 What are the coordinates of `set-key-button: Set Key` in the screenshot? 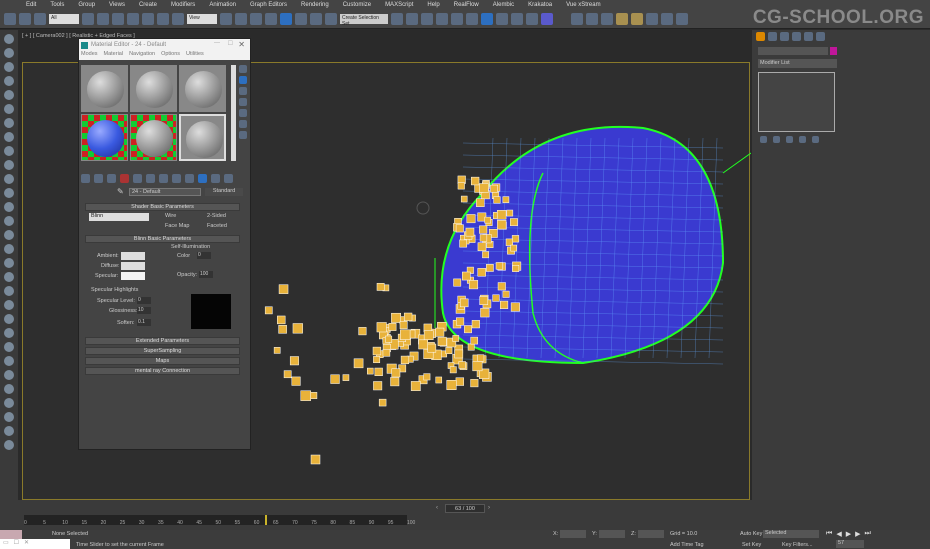 It's located at (751, 545).